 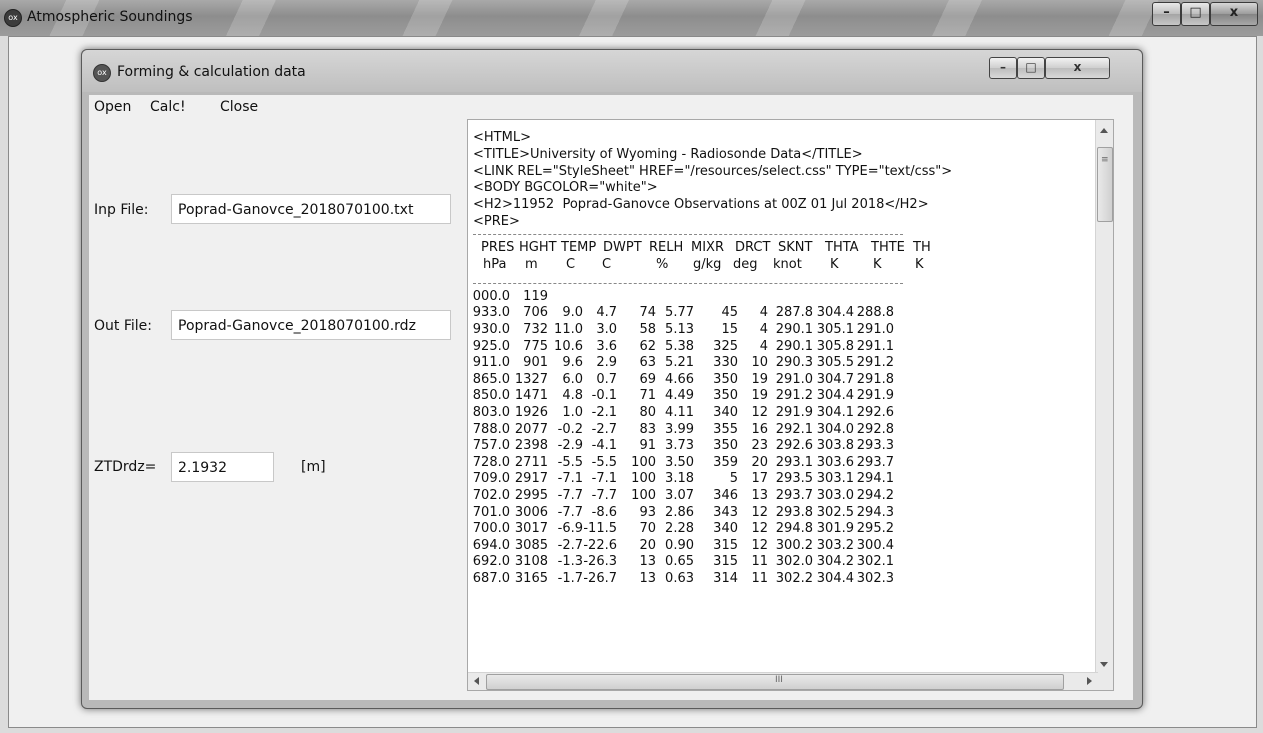 What do you see at coordinates (612, 71) in the screenshot?
I see `dialog-titlebar: ox Forming & calculation data – □ x` at bounding box center [612, 71].